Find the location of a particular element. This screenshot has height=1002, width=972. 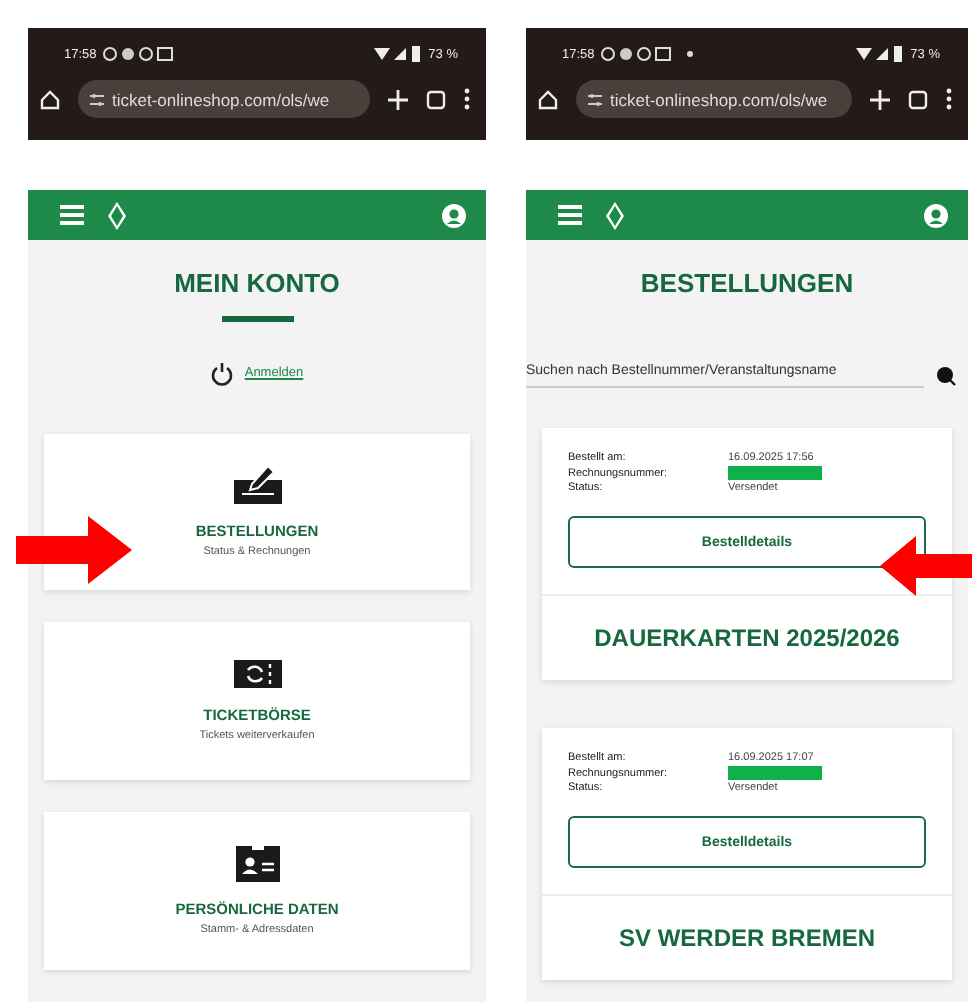

product-title: SV WERDER BREMEN is located at coordinates (746, 939).